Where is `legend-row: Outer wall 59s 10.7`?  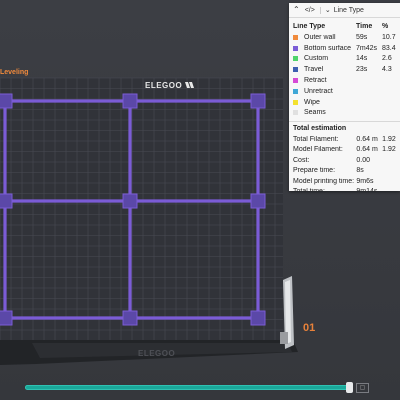 legend-row: Outer wall 59s 10.7 is located at coordinates (344, 37).